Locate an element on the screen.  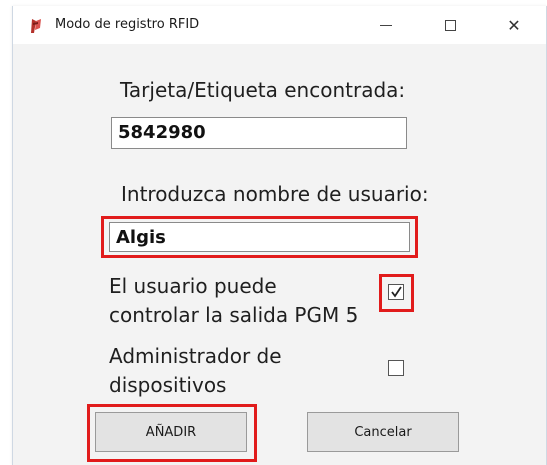
checkmark-icon is located at coordinates (396, 292).